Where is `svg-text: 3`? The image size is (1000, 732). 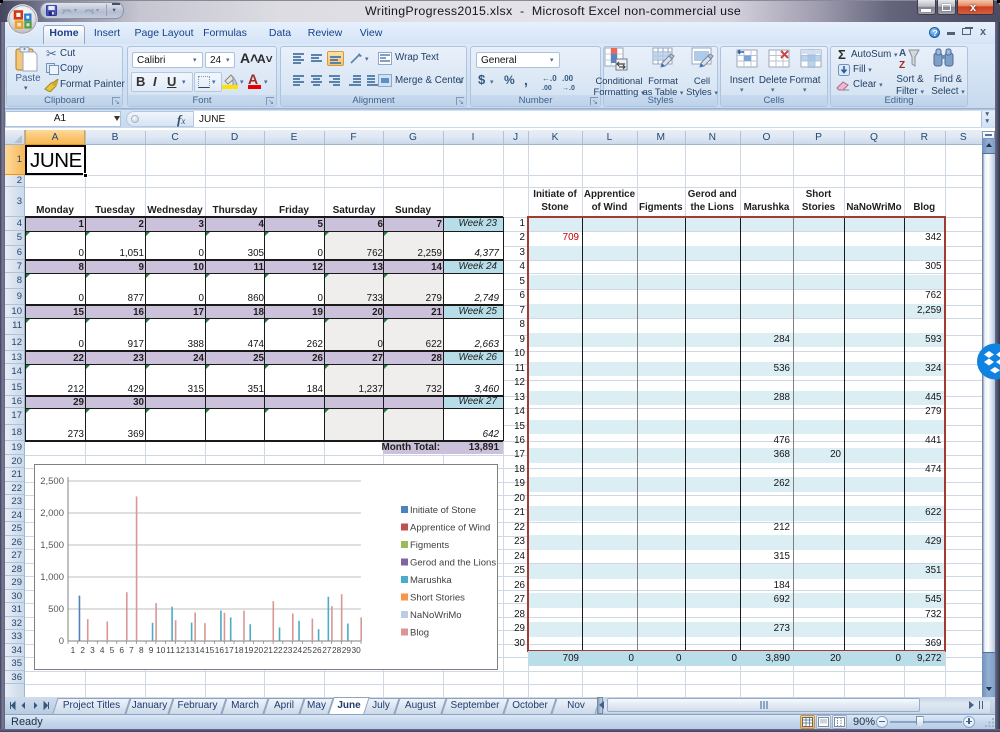 svg-text: 3 is located at coordinates (92, 650).